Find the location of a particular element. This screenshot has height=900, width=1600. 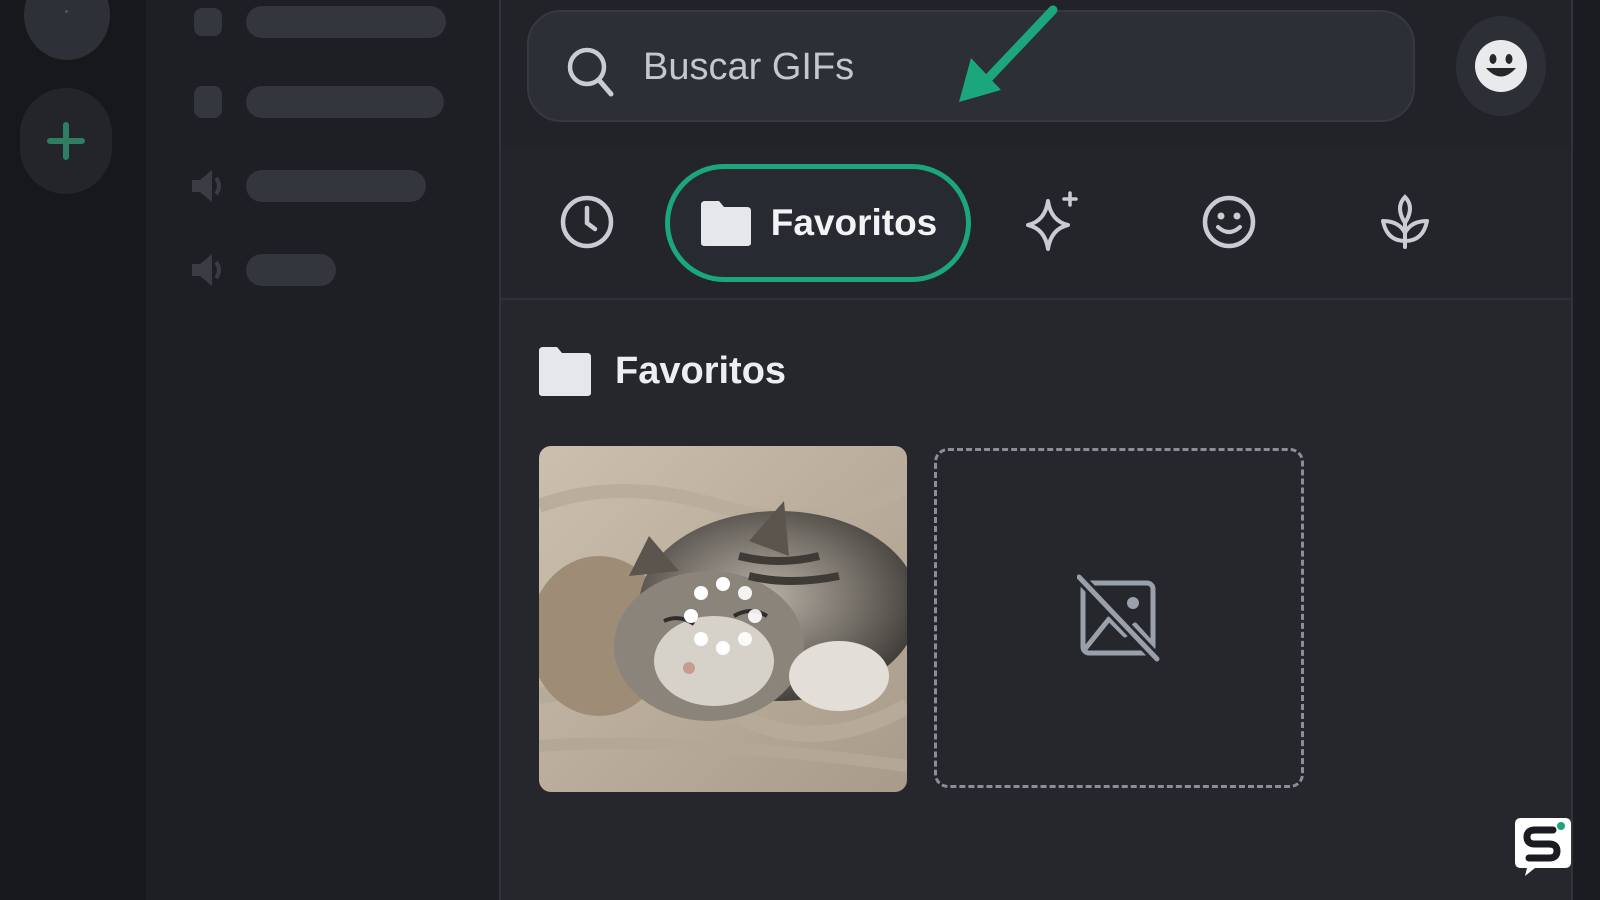

tab-reactions is located at coordinates (1229, 222).